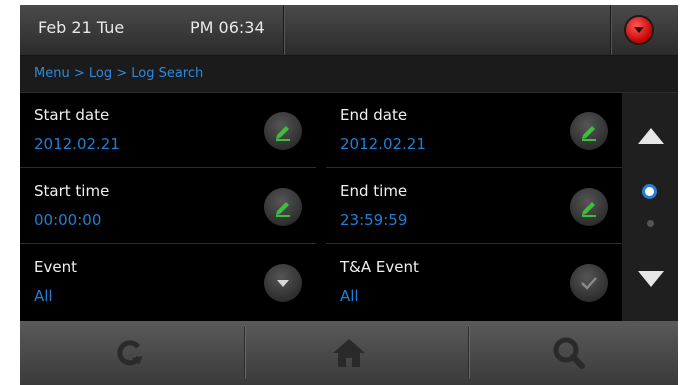 This screenshot has width=686, height=385. Describe the element at coordinates (227, 27) in the screenshot. I see `current-time: PM 06:34` at that location.